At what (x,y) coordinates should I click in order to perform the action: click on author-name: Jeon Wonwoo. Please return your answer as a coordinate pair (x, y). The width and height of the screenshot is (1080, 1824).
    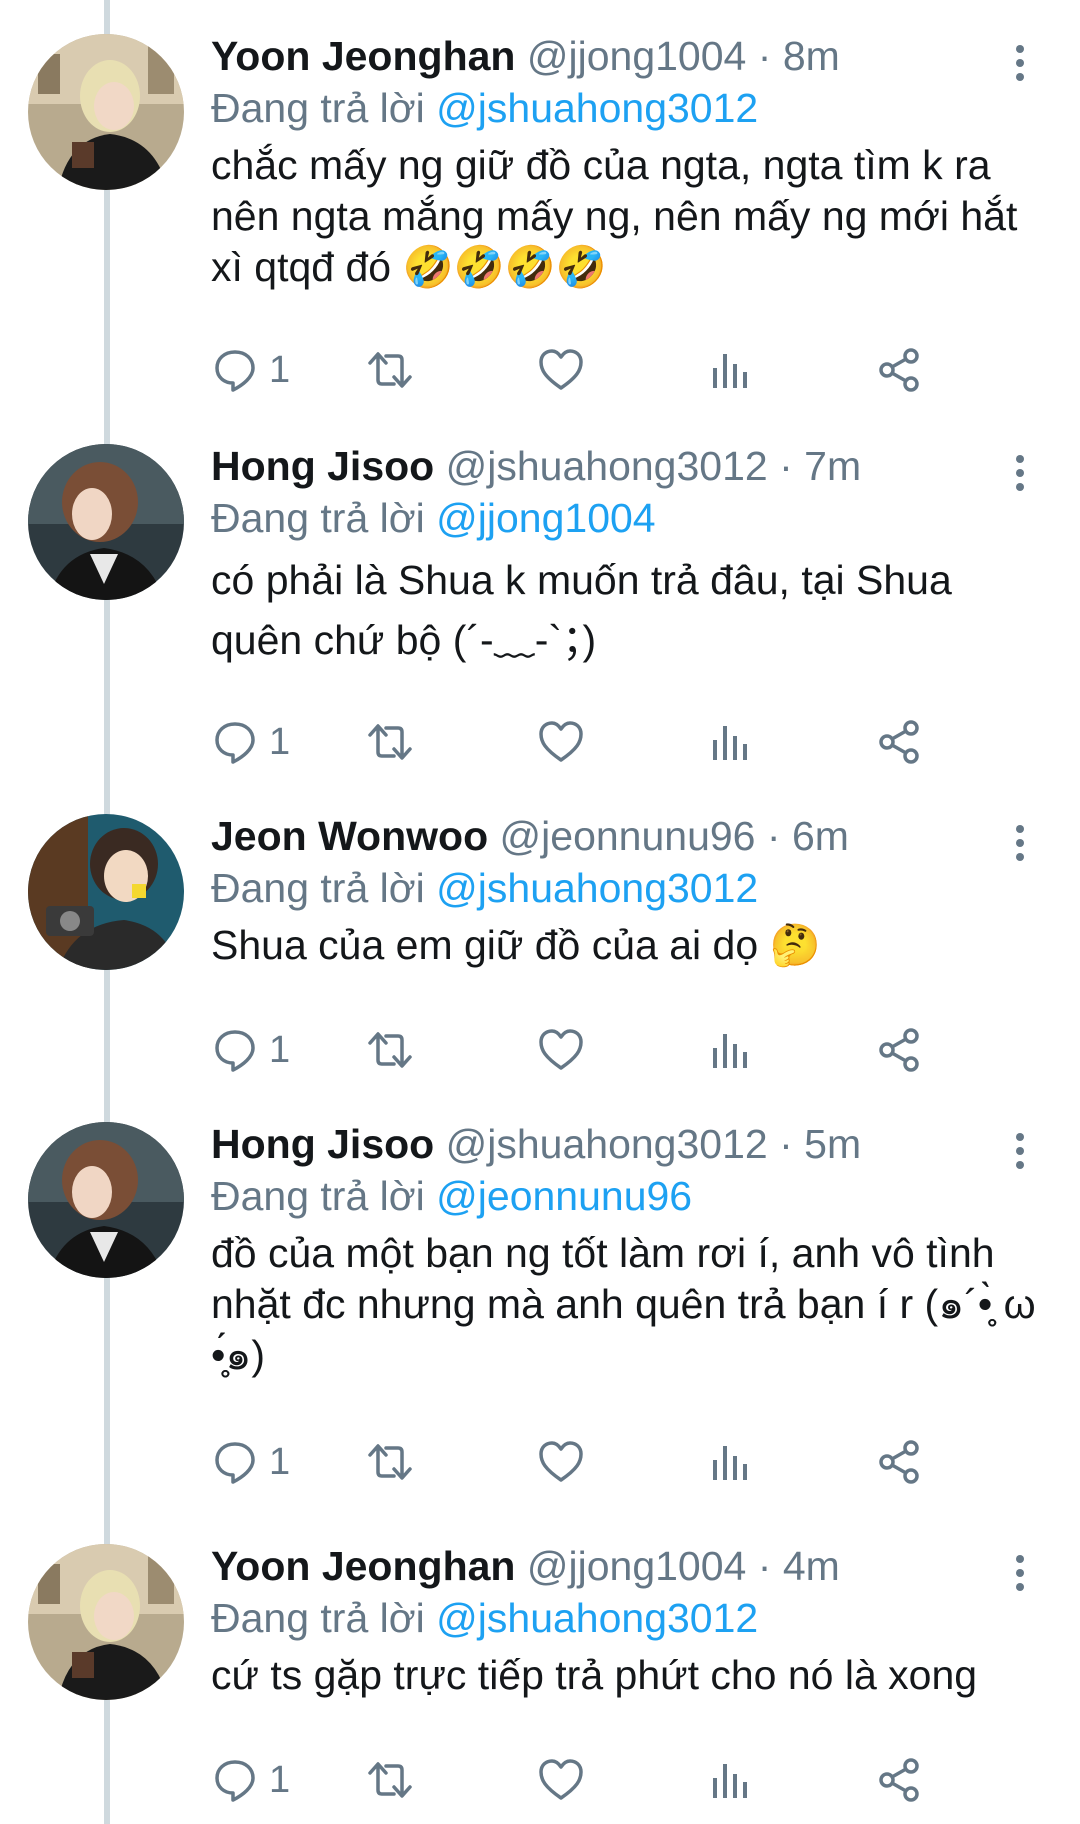
    Looking at the image, I should click on (349, 836).